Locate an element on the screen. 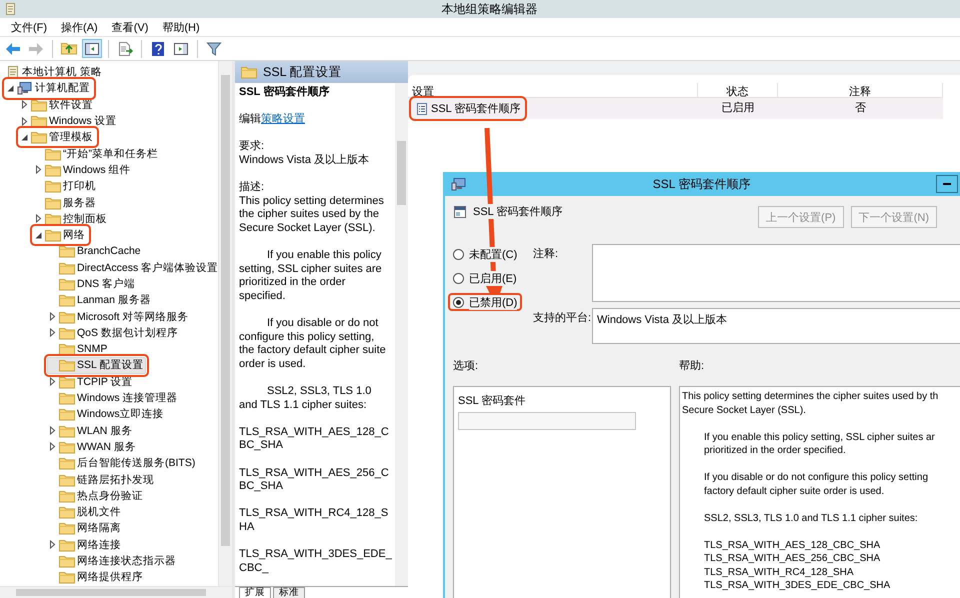  options-label: 选项: is located at coordinates (466, 366).